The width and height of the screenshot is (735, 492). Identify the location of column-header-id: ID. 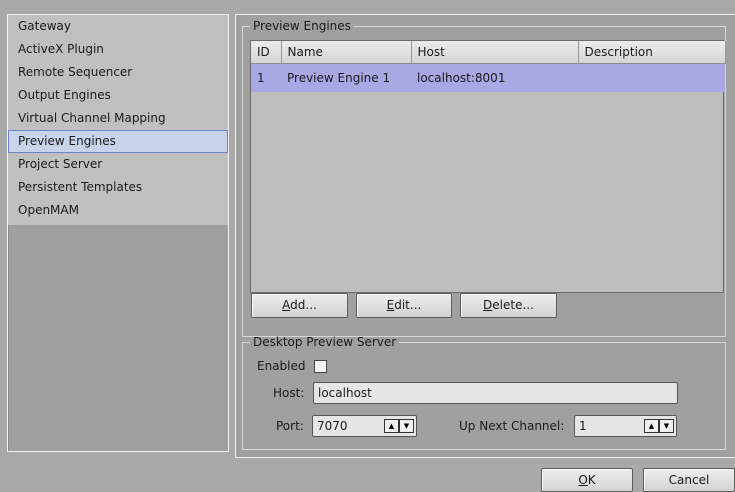
(266, 52).